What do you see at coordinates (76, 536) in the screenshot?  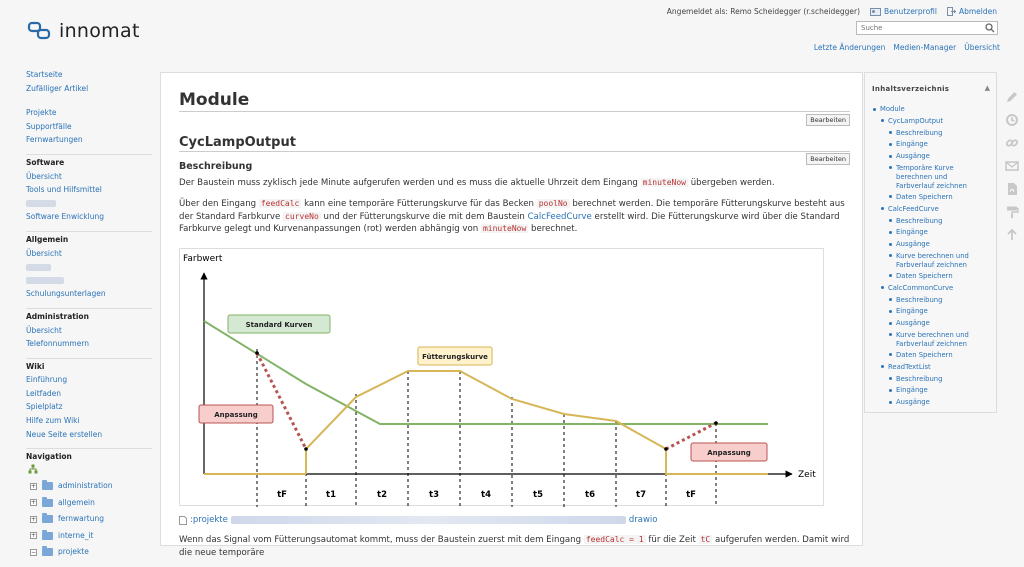 I see `tree-node-label: interne_it` at bounding box center [76, 536].